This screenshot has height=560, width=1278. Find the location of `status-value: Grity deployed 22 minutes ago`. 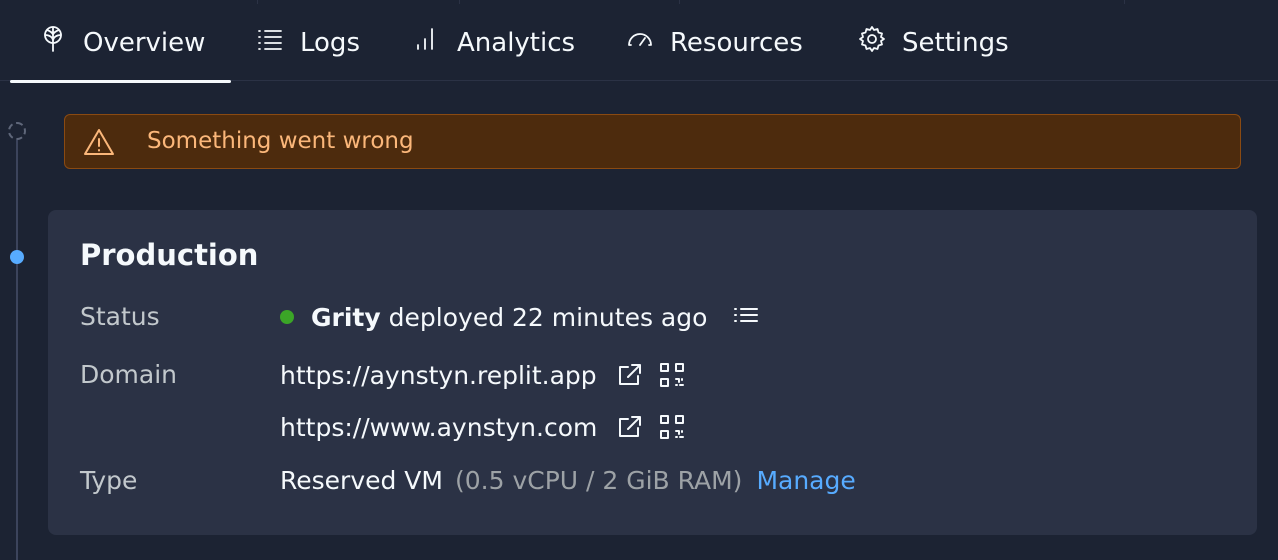

status-value: Grity deployed 22 minutes ago is located at coordinates (520, 317).